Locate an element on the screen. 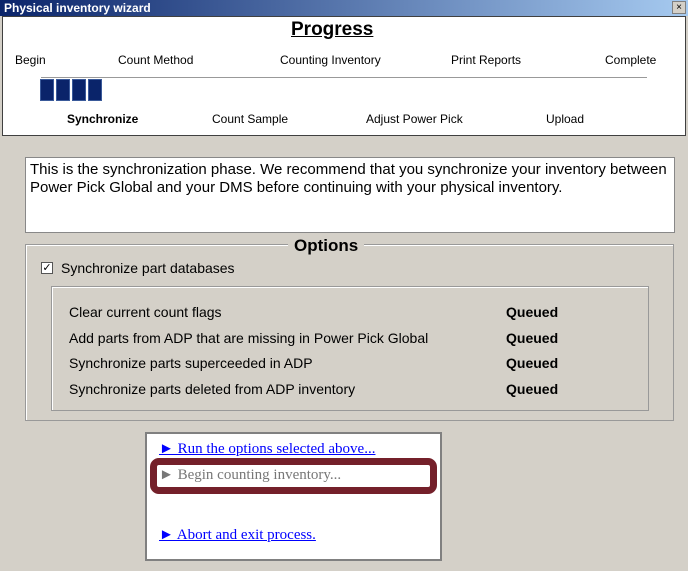  window-title: Physical inventory wizard is located at coordinates (77, 8).